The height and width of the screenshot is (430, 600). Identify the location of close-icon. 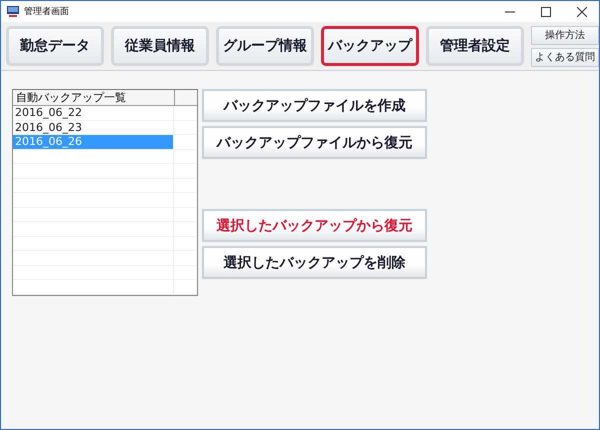
(582, 11).